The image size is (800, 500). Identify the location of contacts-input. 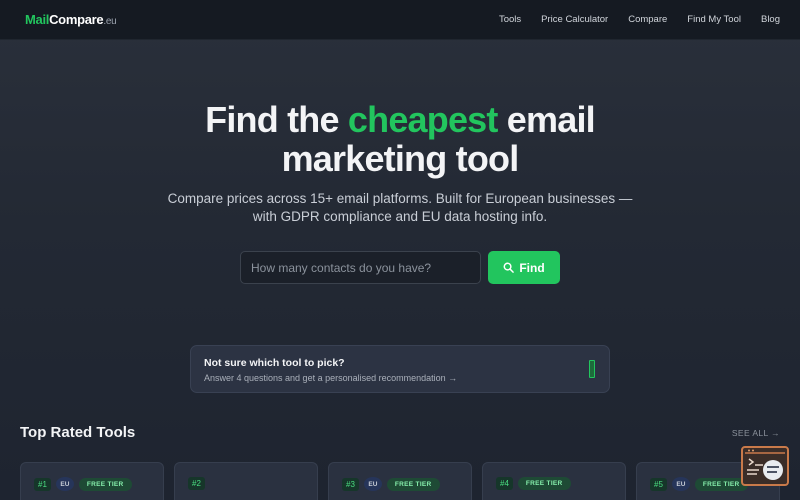
(360, 267).